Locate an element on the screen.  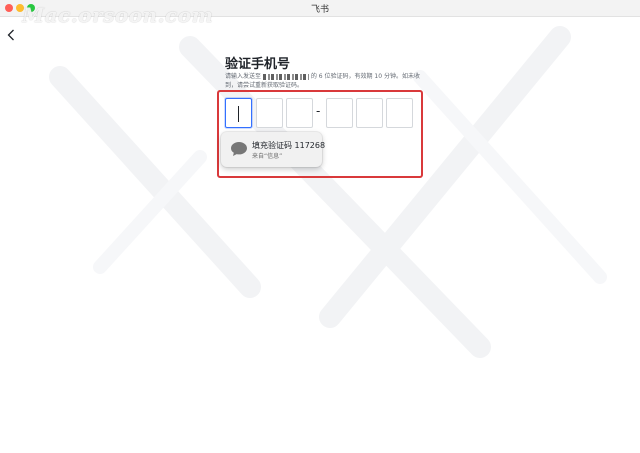
text-caret is located at coordinates (238, 114).